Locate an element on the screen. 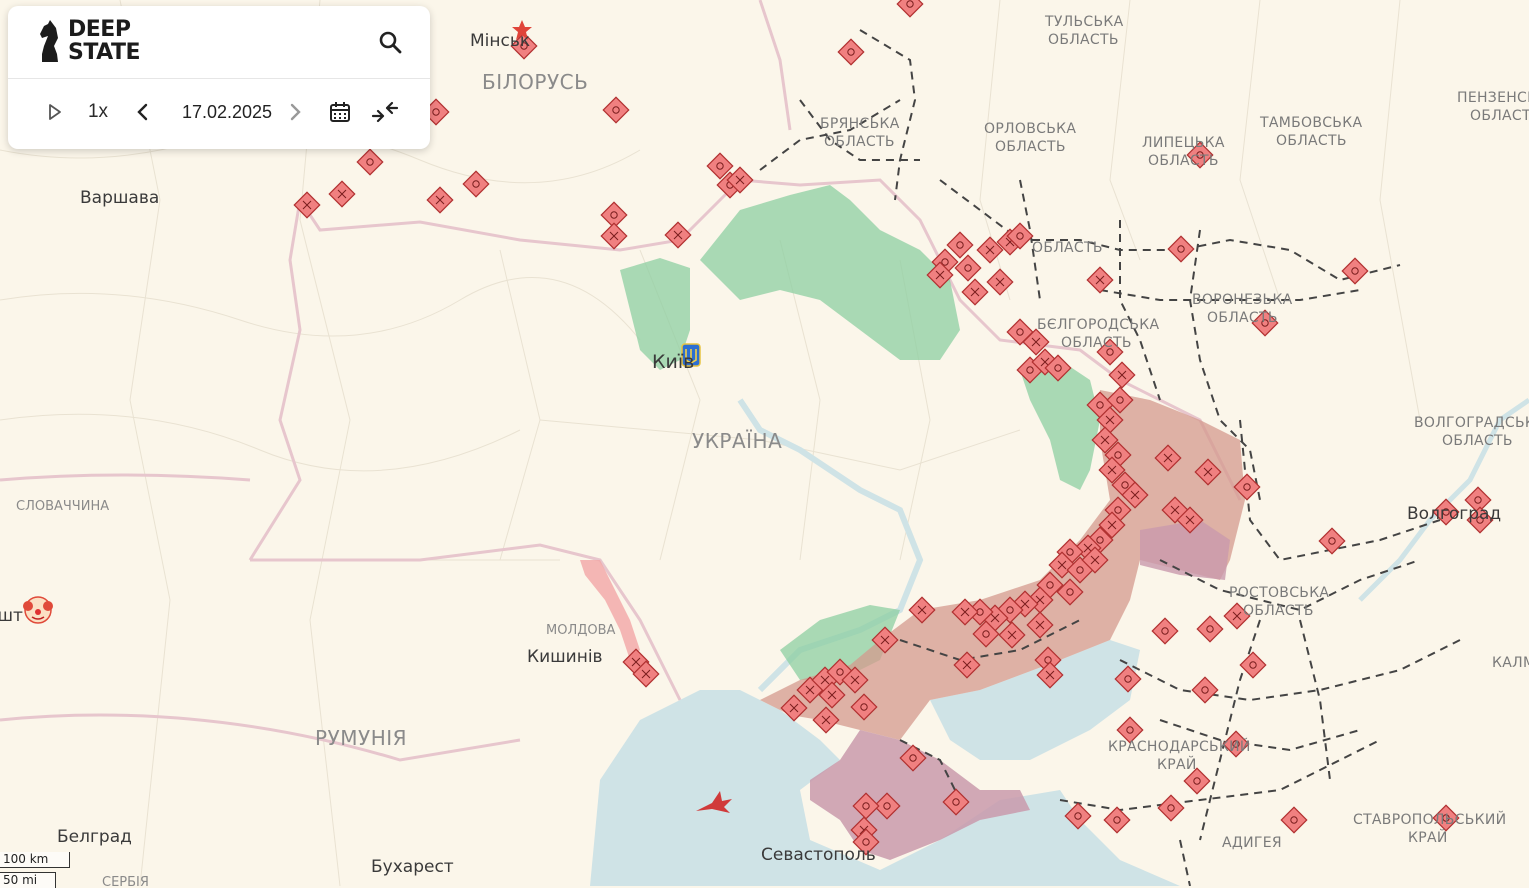  calendar-icon is located at coordinates (340, 112).